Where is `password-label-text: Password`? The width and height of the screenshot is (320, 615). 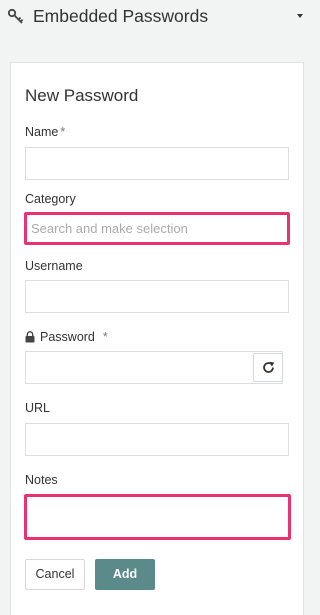 password-label-text: Password is located at coordinates (67, 337).